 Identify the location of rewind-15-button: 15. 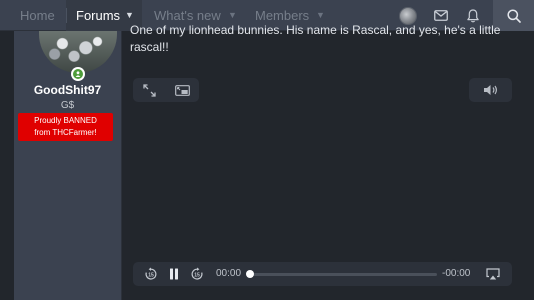
(151, 274).